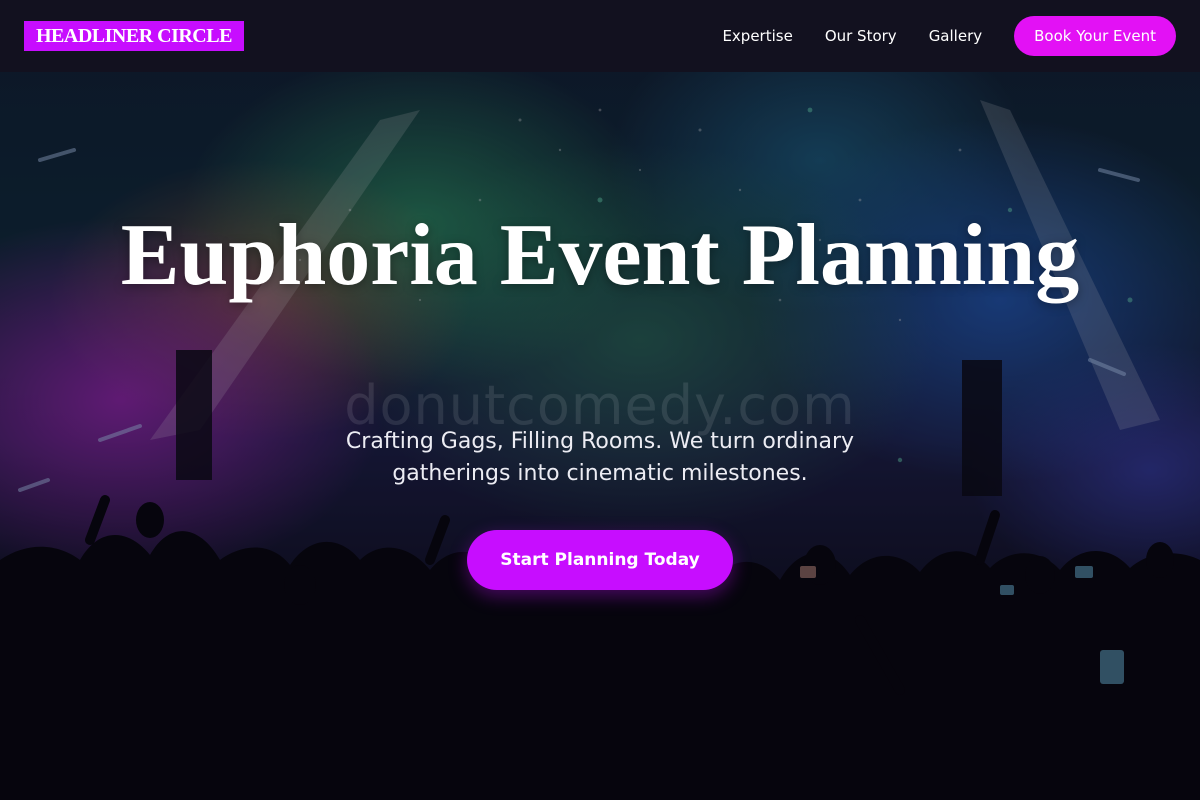 Image resolution: width=1200 pixels, height=800 pixels. What do you see at coordinates (861, 36) in the screenshot?
I see `nav-link-our-story: Our Story` at bounding box center [861, 36].